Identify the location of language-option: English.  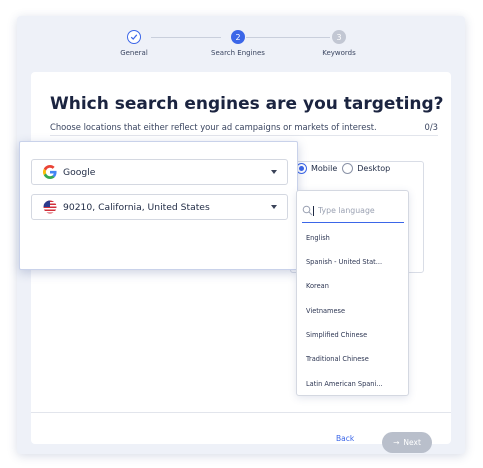
(318, 238).